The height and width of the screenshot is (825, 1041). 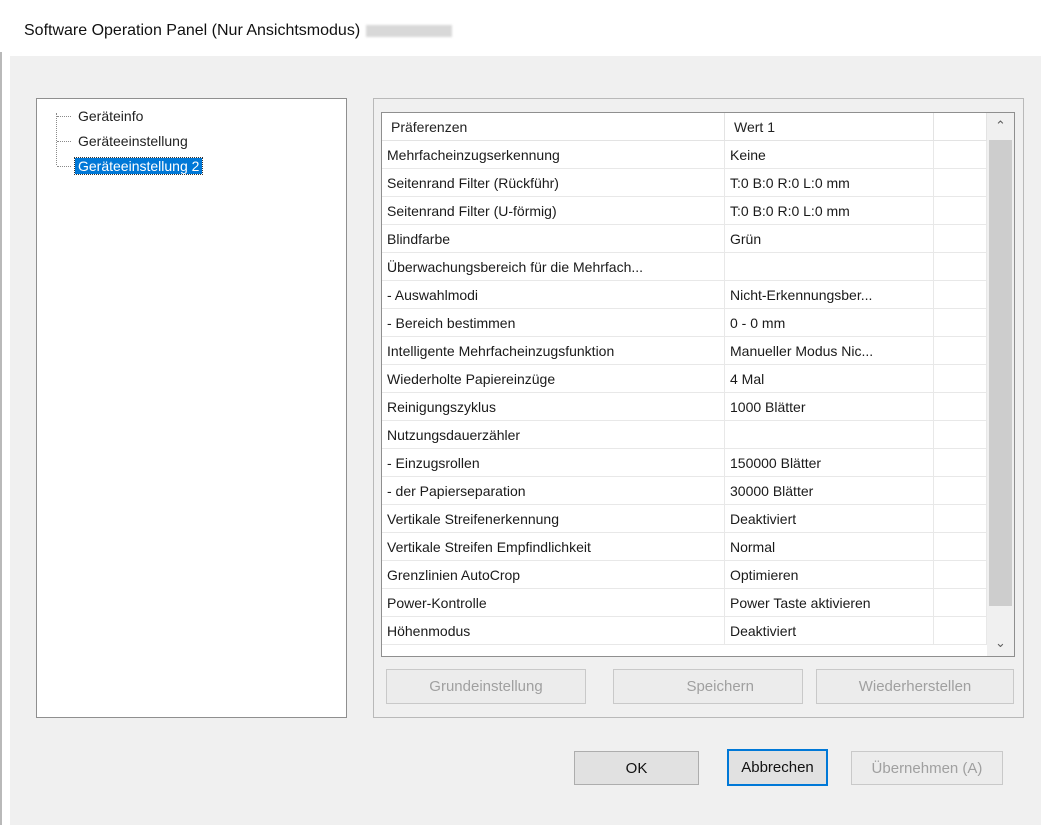 What do you see at coordinates (829, 575) in the screenshot?
I see `preference-value-cell: Optimieren` at bounding box center [829, 575].